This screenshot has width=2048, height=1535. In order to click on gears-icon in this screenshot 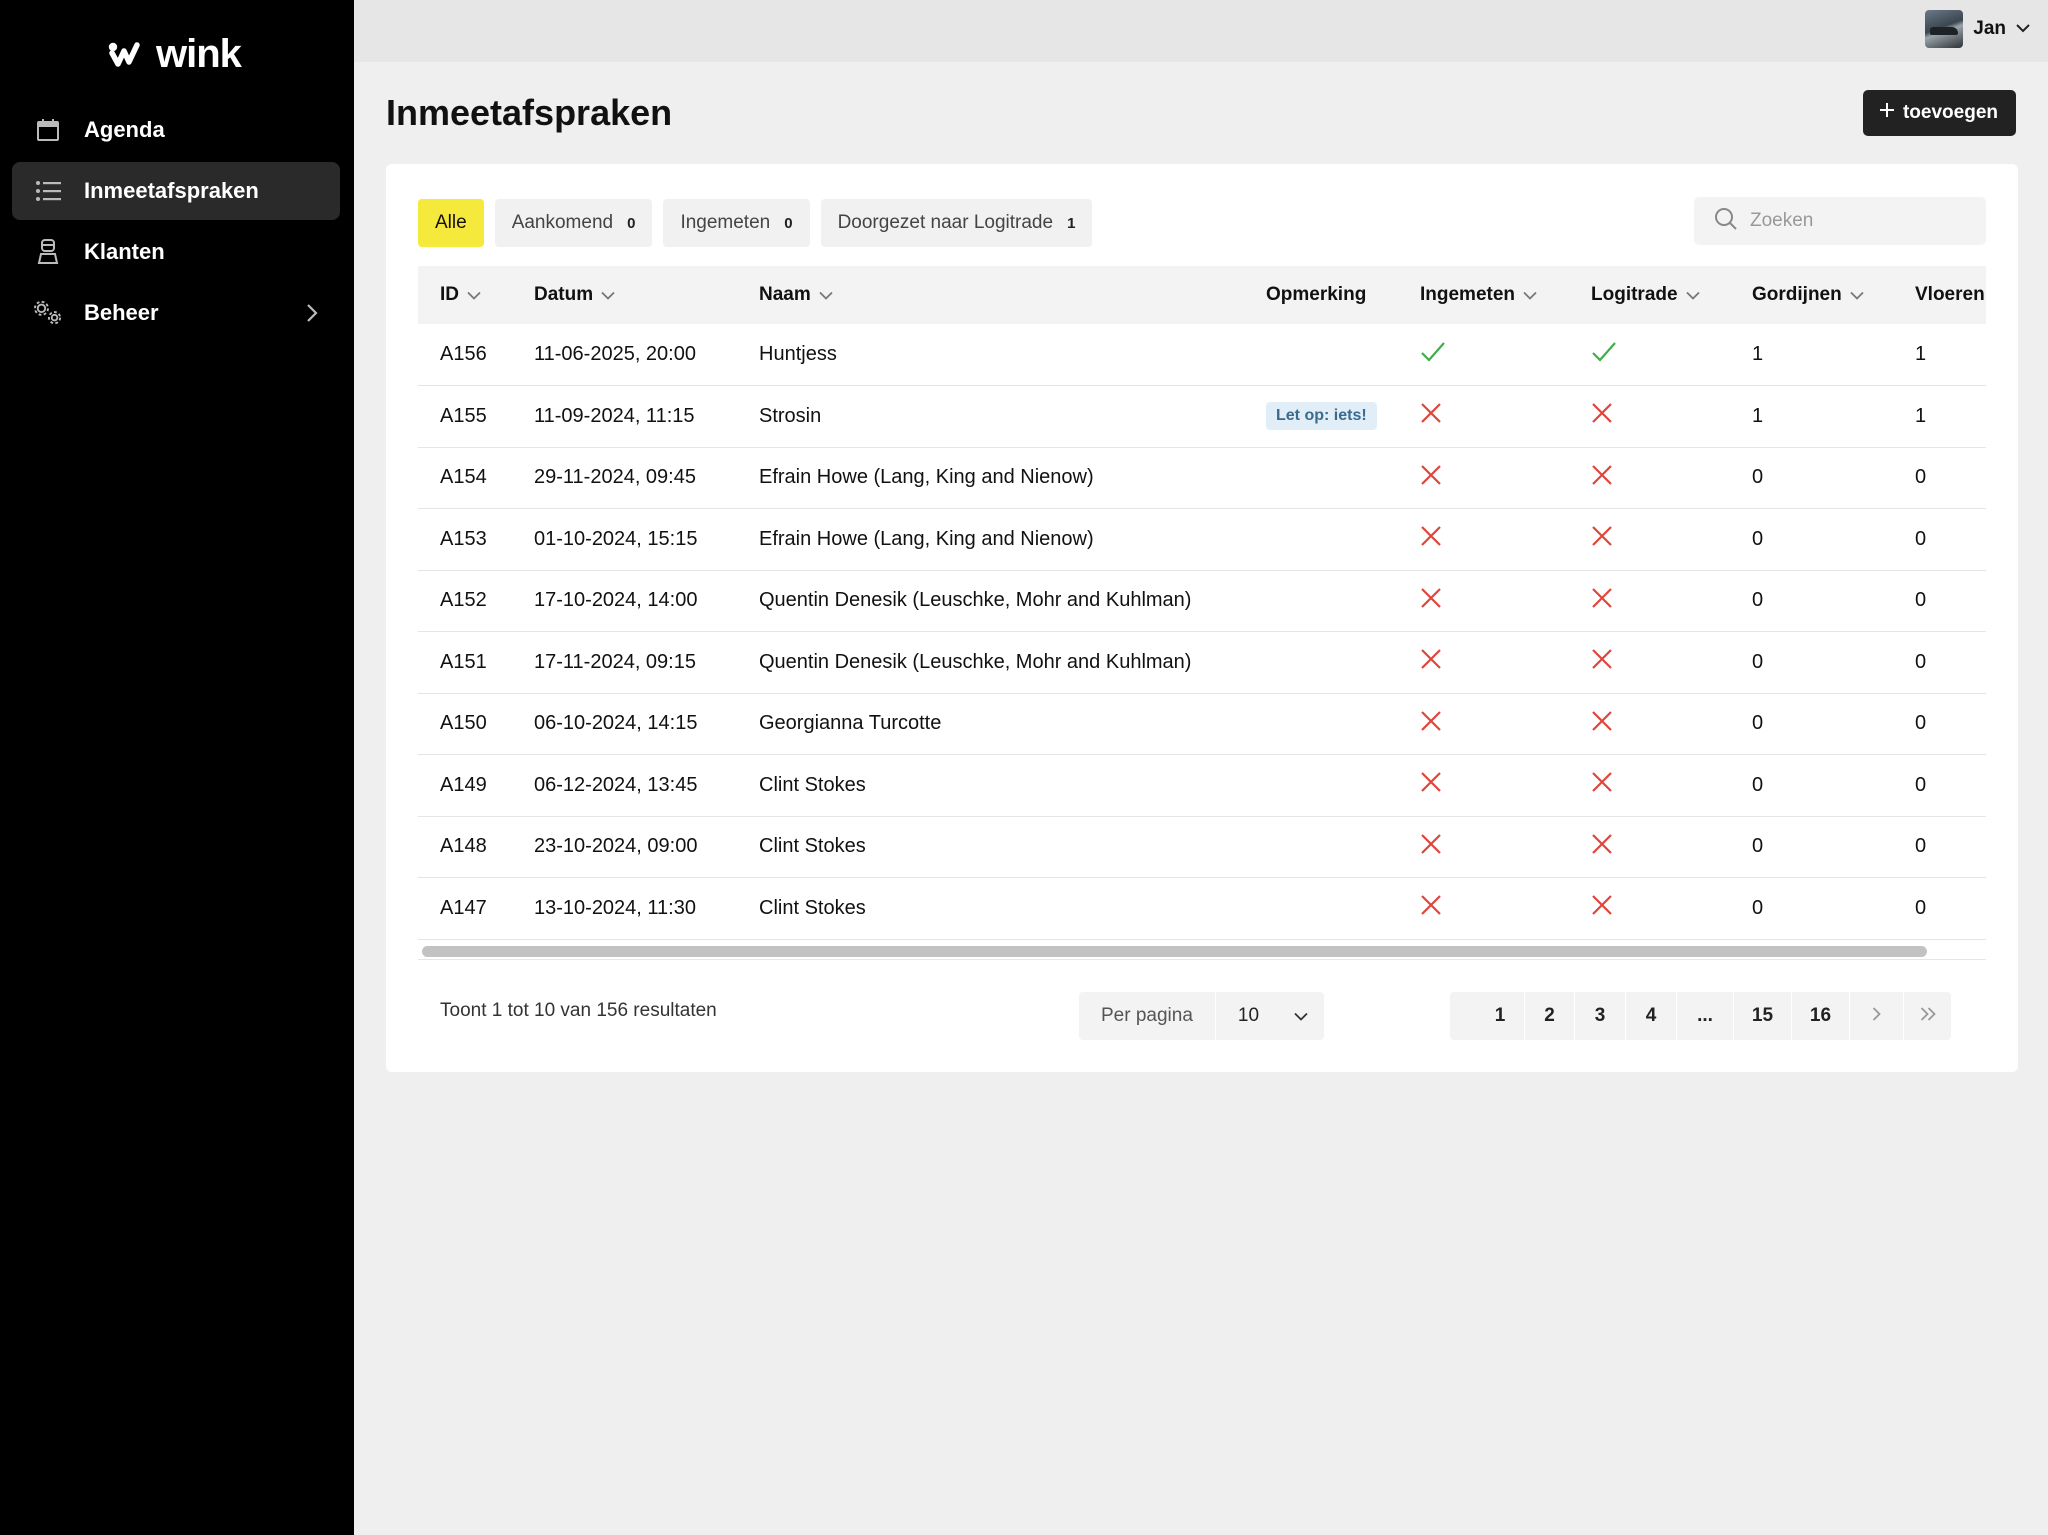, I will do `click(48, 313)`.